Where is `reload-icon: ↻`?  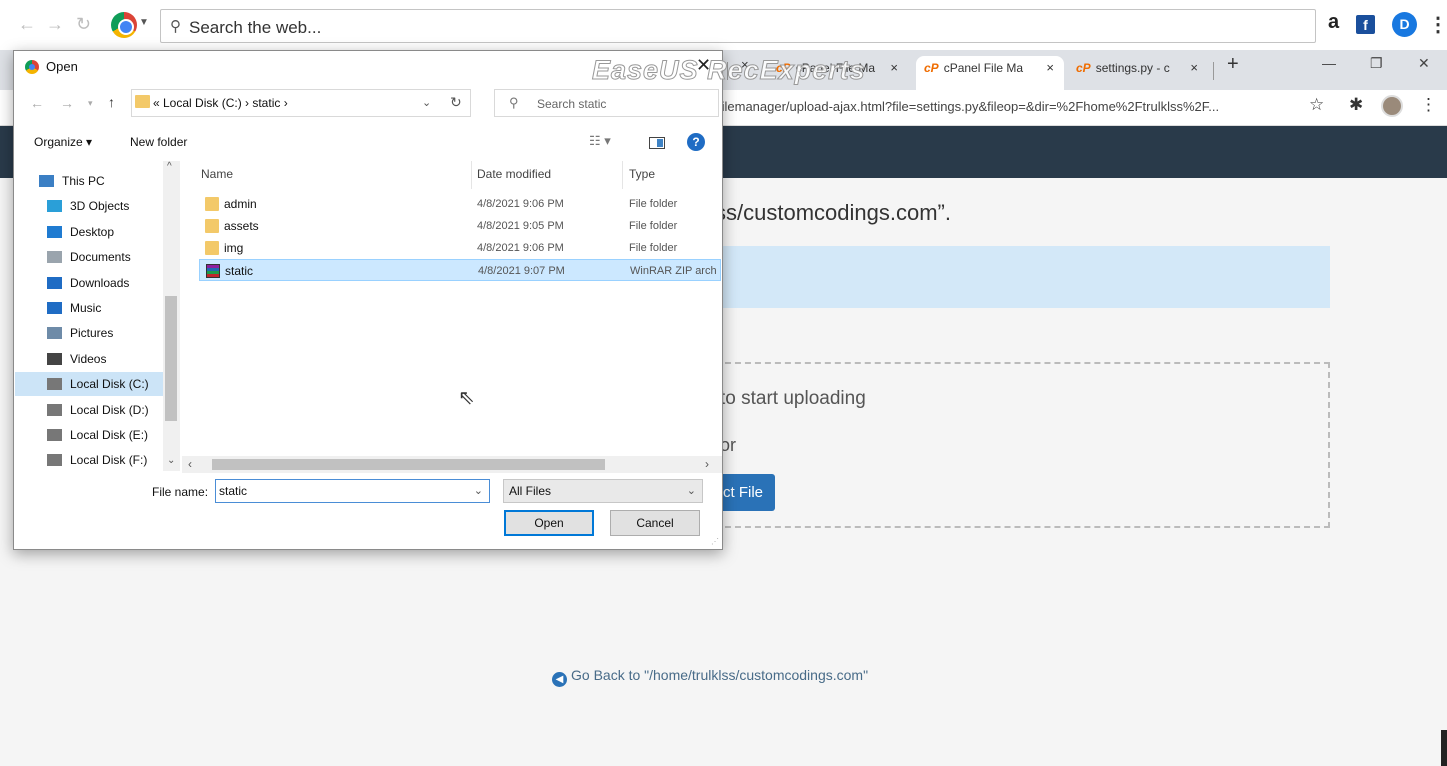 reload-icon: ↻ is located at coordinates (83, 24).